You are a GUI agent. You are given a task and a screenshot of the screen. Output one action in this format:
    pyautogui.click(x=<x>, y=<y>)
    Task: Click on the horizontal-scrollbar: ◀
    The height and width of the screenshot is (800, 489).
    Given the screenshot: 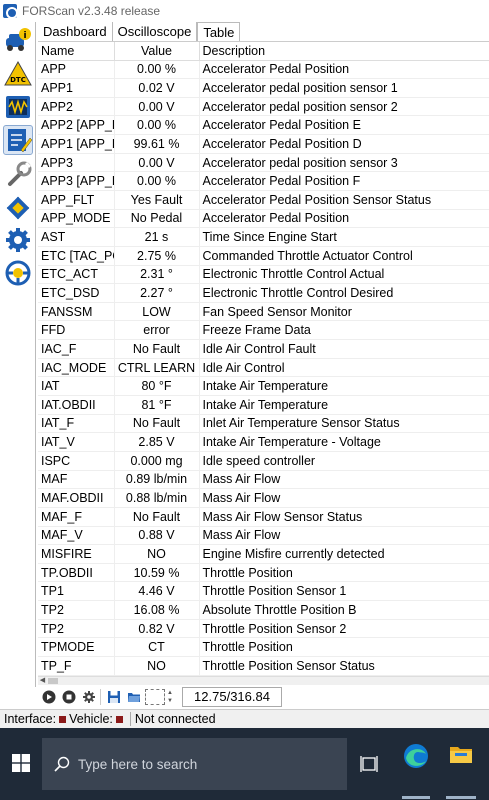 What is the action you would take?
    pyautogui.click(x=263, y=680)
    